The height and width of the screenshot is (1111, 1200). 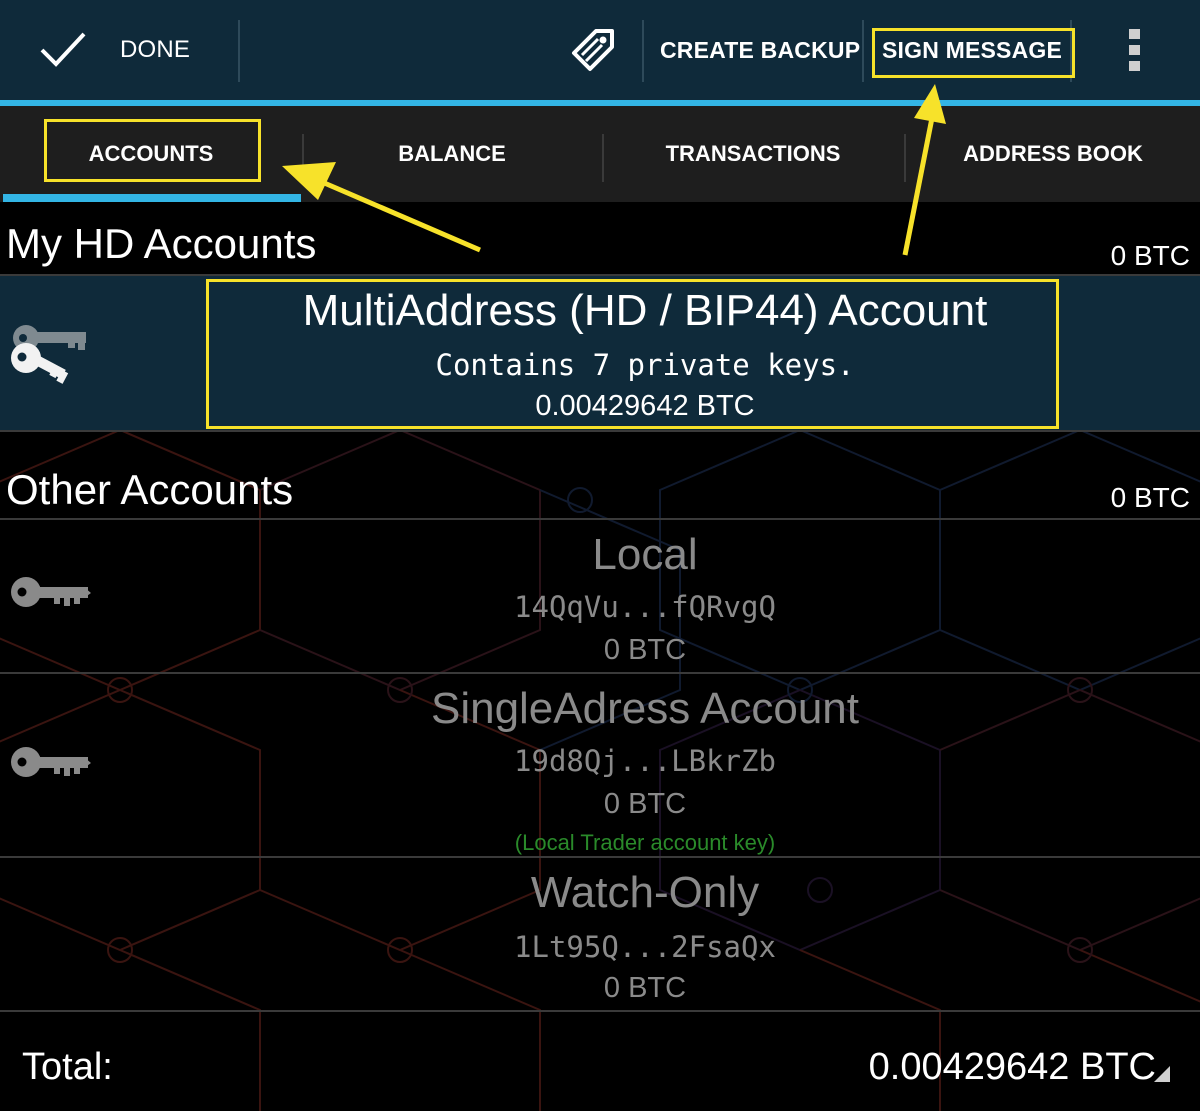 What do you see at coordinates (645, 947) in the screenshot?
I see `account-address: 1Lt95Q...2FsaQx` at bounding box center [645, 947].